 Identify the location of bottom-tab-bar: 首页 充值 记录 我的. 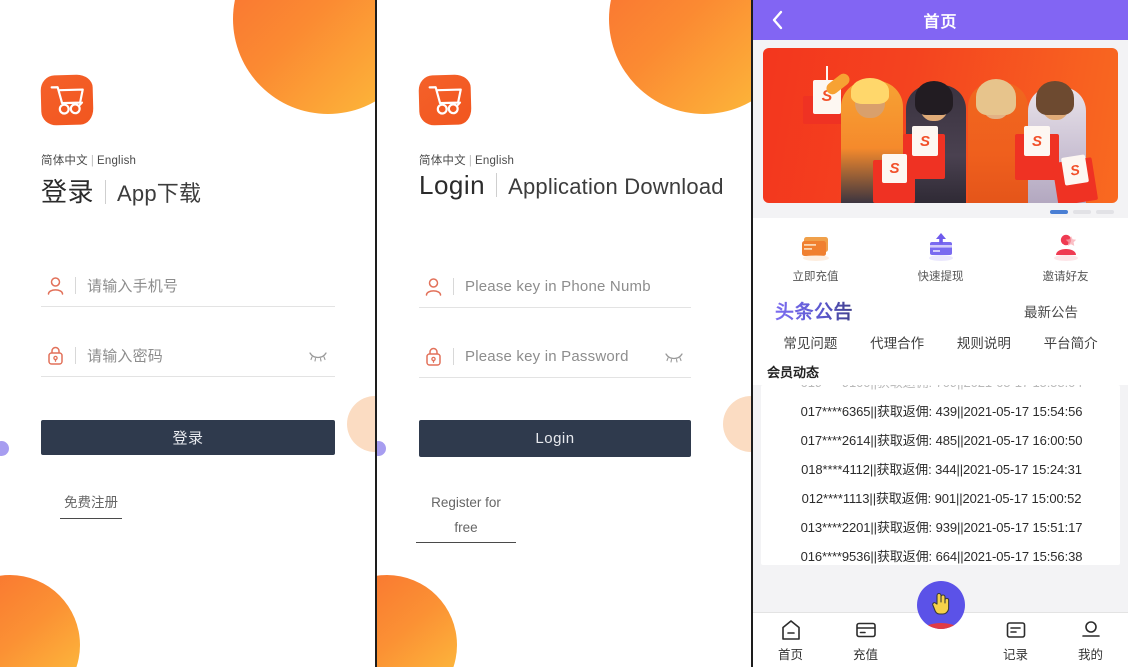
(940, 624).